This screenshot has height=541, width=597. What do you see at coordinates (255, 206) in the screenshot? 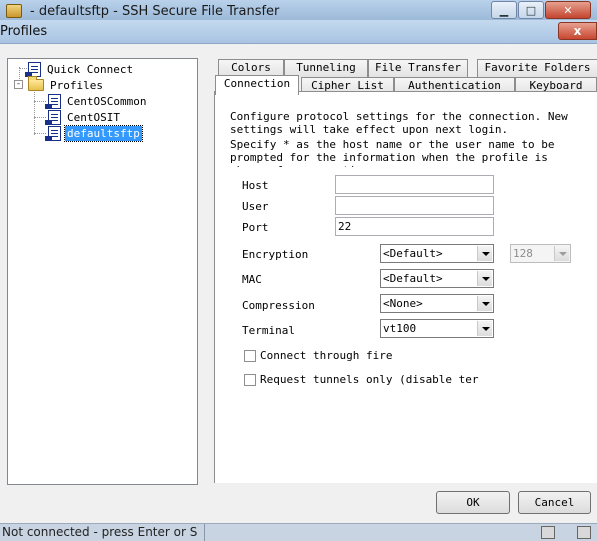
I see `user-label: User` at bounding box center [255, 206].